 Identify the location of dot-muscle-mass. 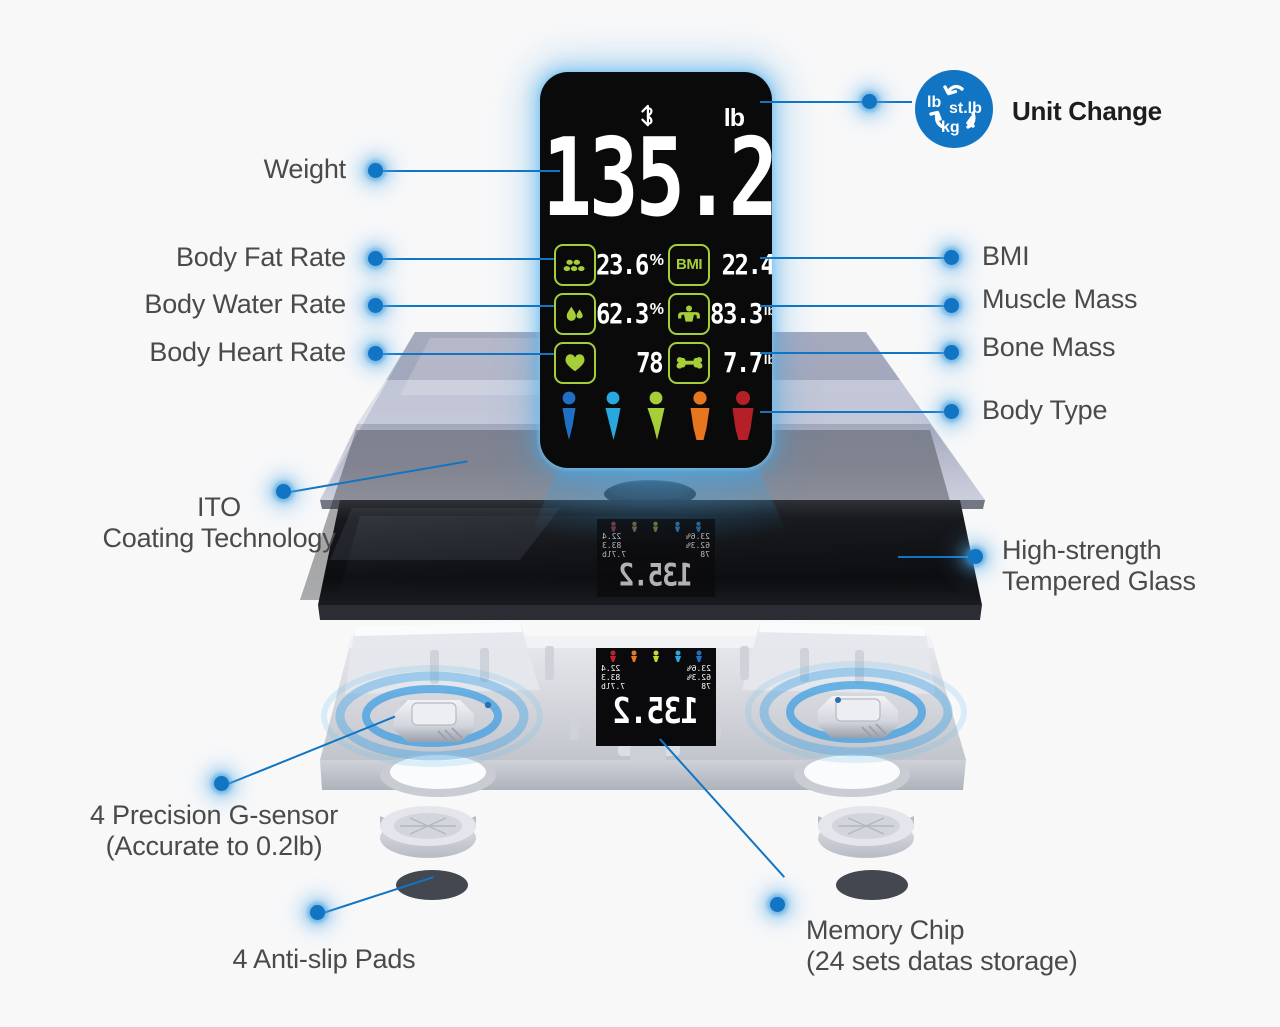
(951, 305).